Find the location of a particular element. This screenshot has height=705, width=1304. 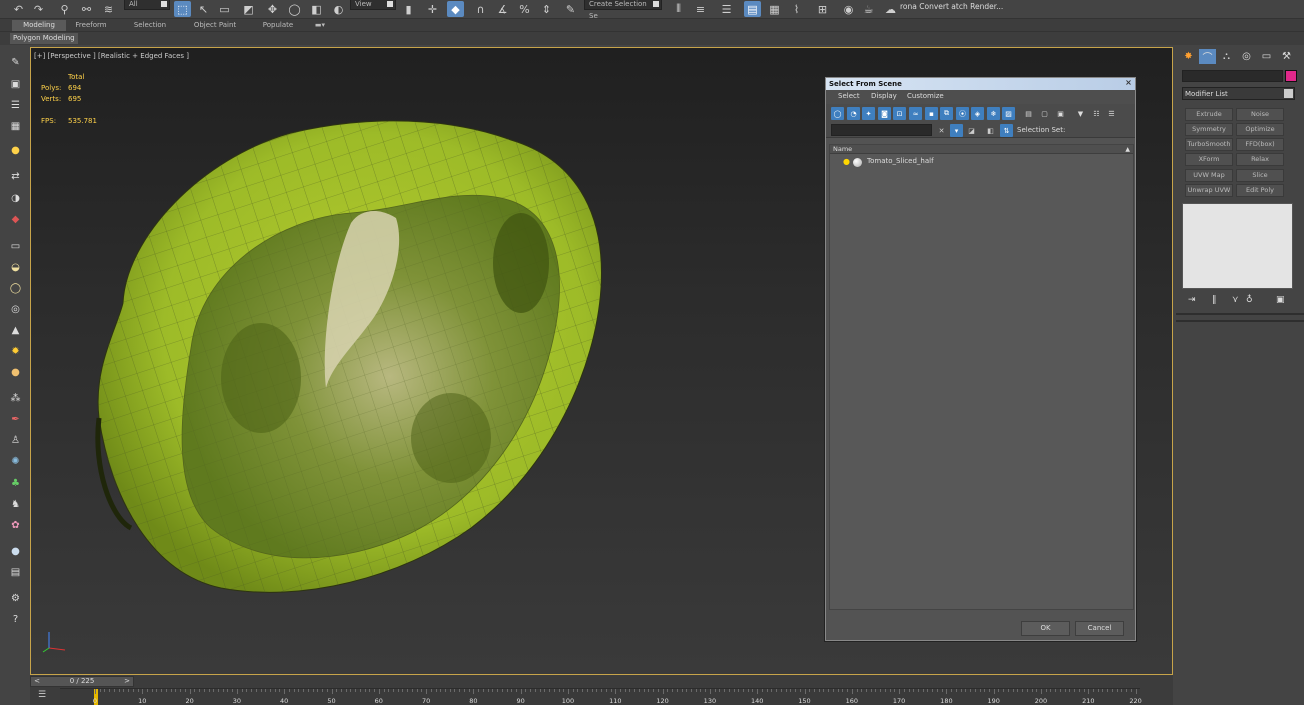

render-setup-icon: ☕ is located at coordinates (868, 9).